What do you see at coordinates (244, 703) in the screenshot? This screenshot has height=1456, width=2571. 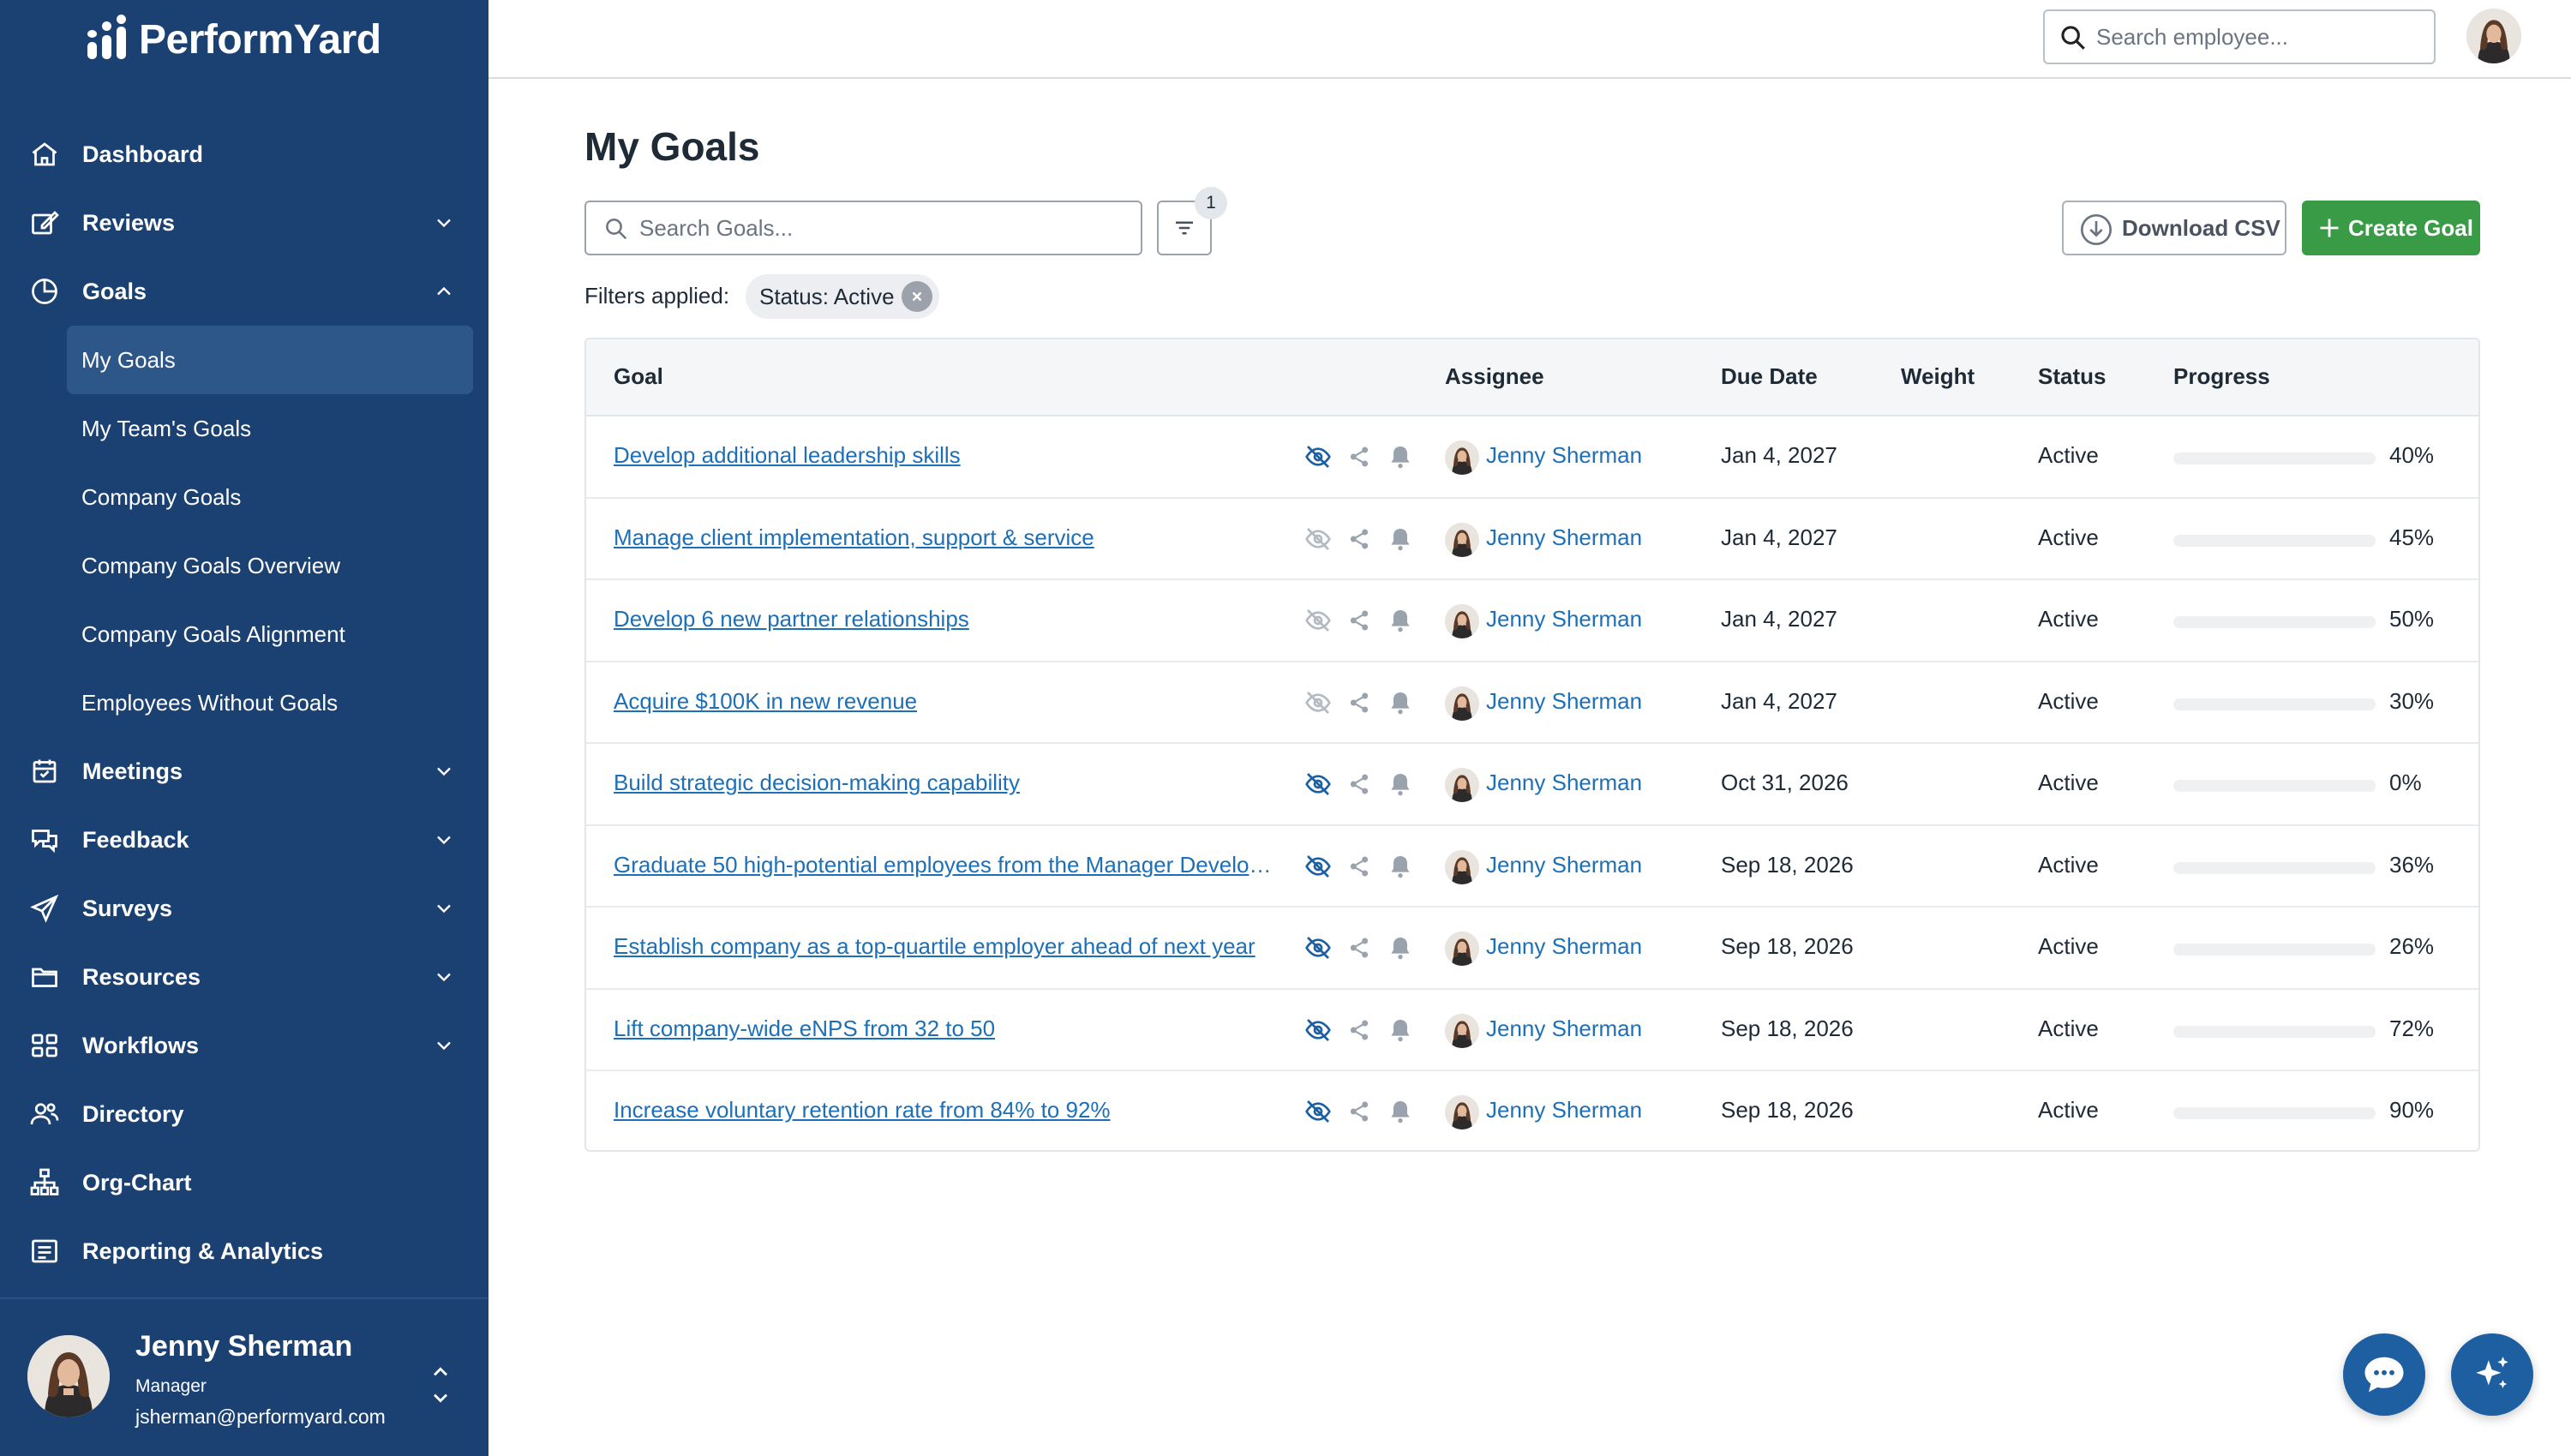 I see `sidebar-subitem-employees-without-goals: Employees Without Goals` at bounding box center [244, 703].